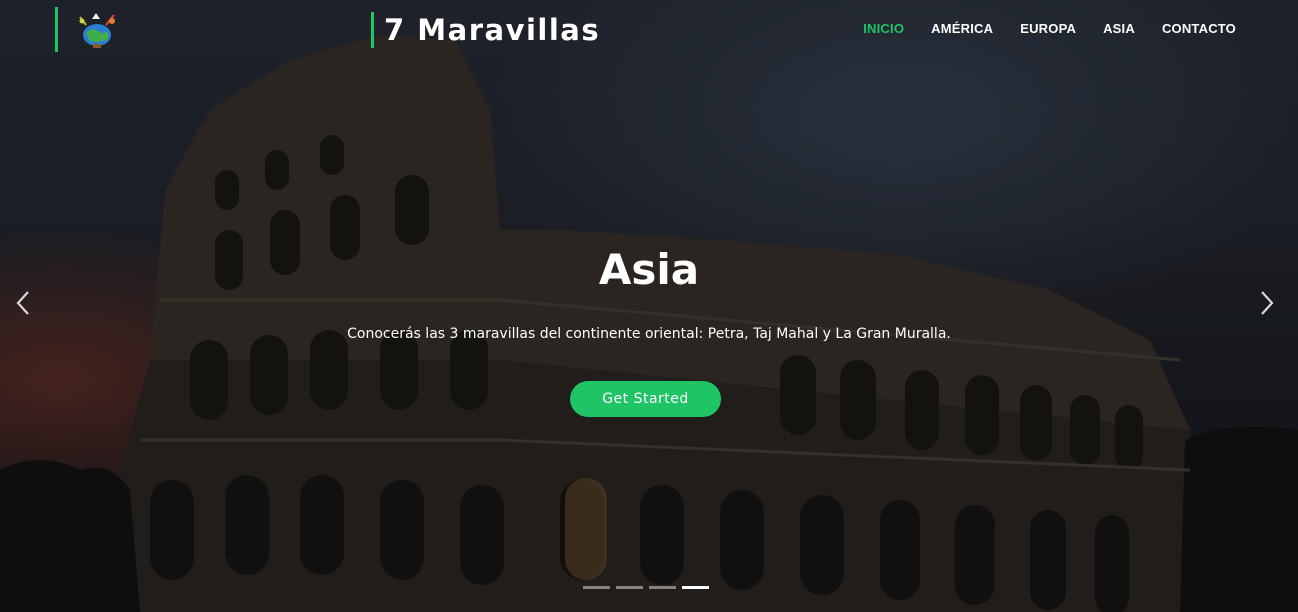 The image size is (1298, 612). What do you see at coordinates (883, 29) in the screenshot?
I see `nav-item-inicio: INICIO` at bounding box center [883, 29].